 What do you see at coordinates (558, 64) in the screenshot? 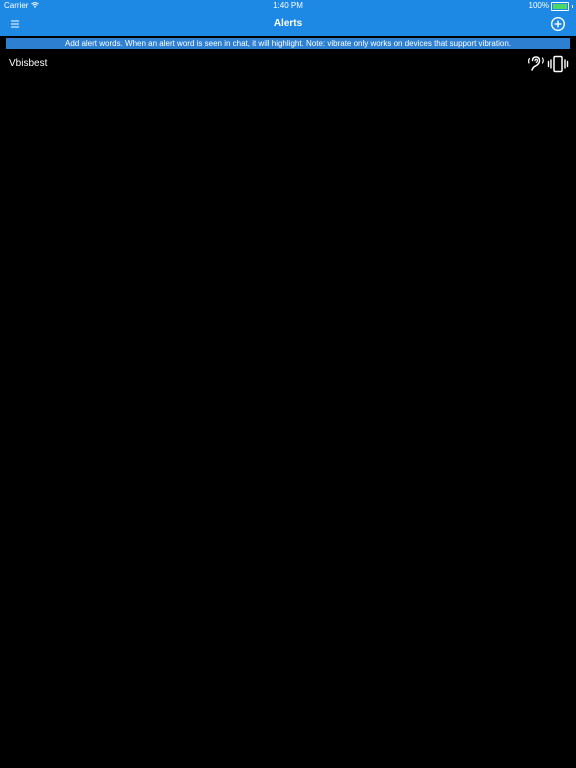
I see `vibrate-icon` at bounding box center [558, 64].